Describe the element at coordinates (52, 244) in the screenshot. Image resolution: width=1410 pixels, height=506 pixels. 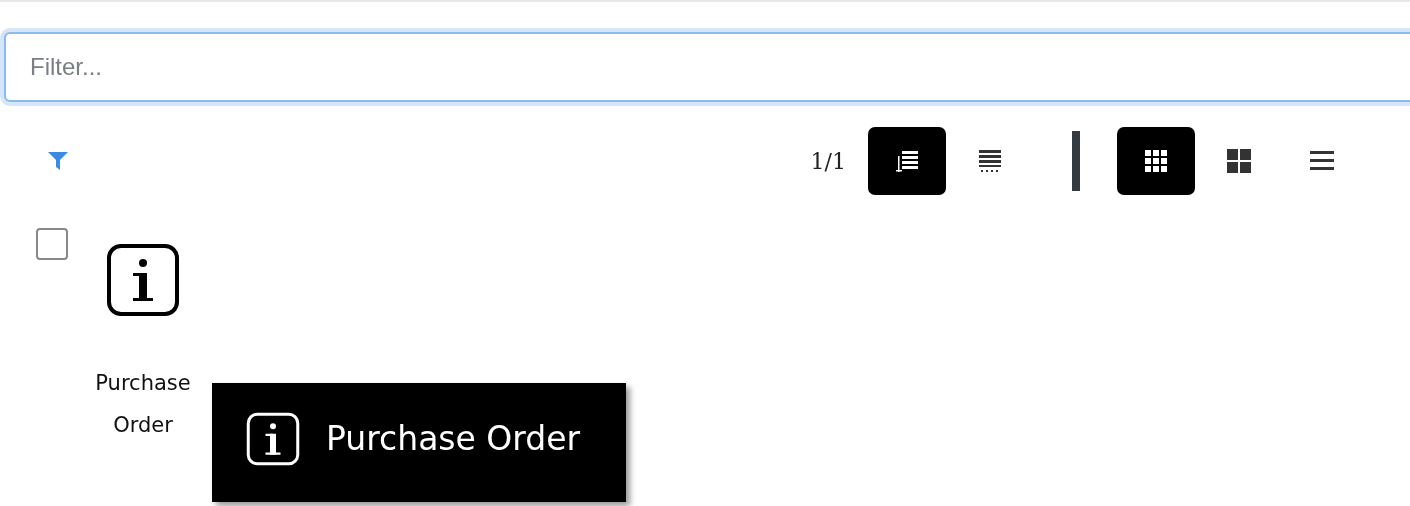
I see `checkbox` at that location.